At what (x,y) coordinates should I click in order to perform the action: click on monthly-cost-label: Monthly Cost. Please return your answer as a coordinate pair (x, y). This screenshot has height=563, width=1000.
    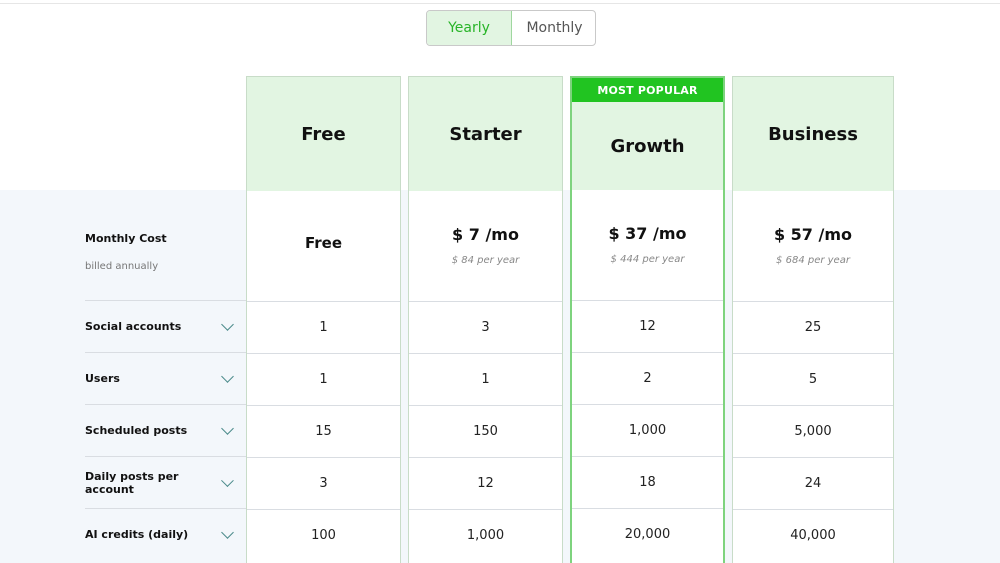
    Looking at the image, I should click on (126, 238).